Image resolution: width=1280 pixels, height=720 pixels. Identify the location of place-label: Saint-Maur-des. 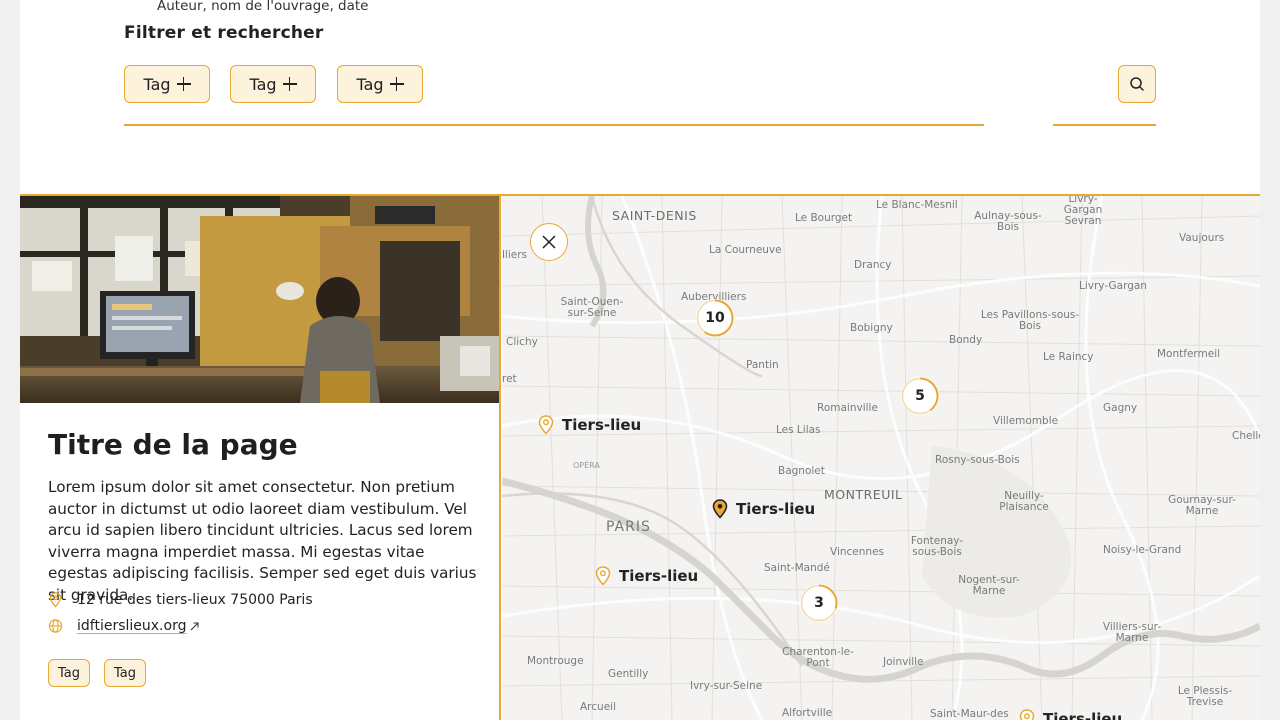
(969, 714).